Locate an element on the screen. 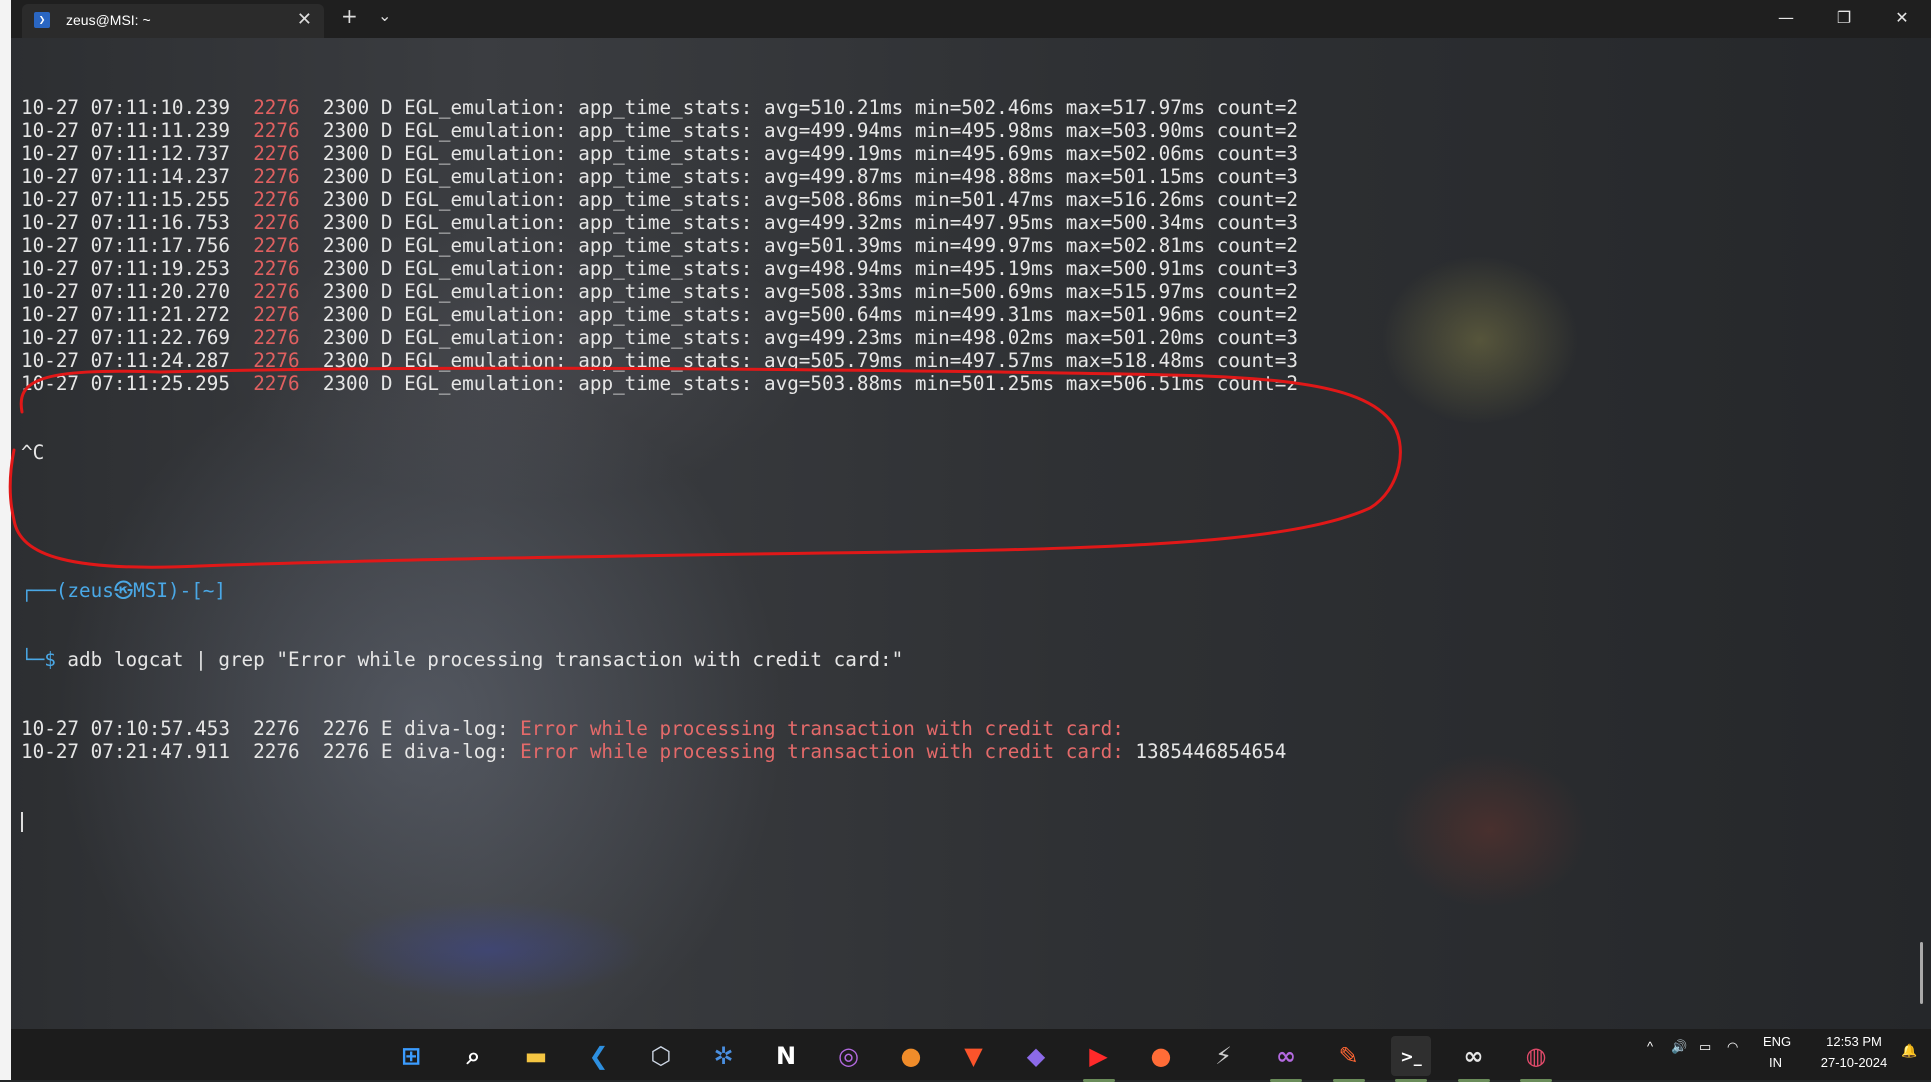 The width and height of the screenshot is (1931, 1082). app-mask-icon: ∞ is located at coordinates (1474, 1059).